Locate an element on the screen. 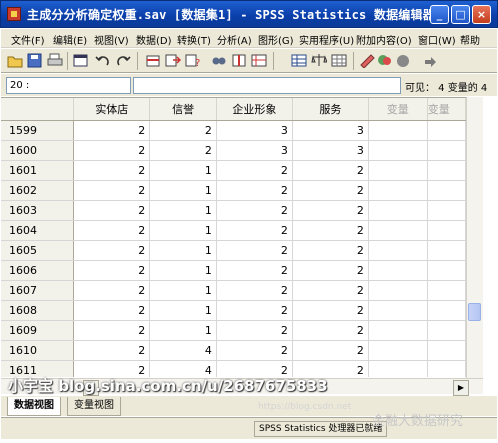 This screenshot has height=443, width=498. maximize-button: □ is located at coordinates (460, 14).